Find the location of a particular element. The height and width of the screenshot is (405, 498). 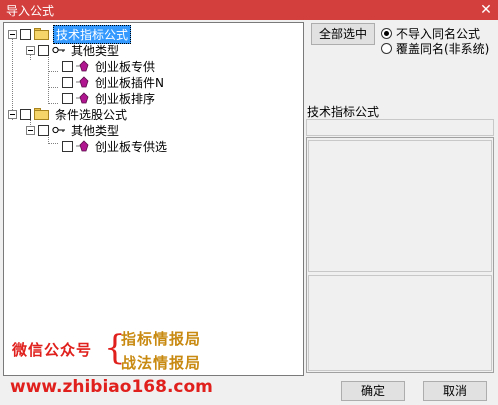

watermark-brand2: 战法情报局 is located at coordinates (161, 363).